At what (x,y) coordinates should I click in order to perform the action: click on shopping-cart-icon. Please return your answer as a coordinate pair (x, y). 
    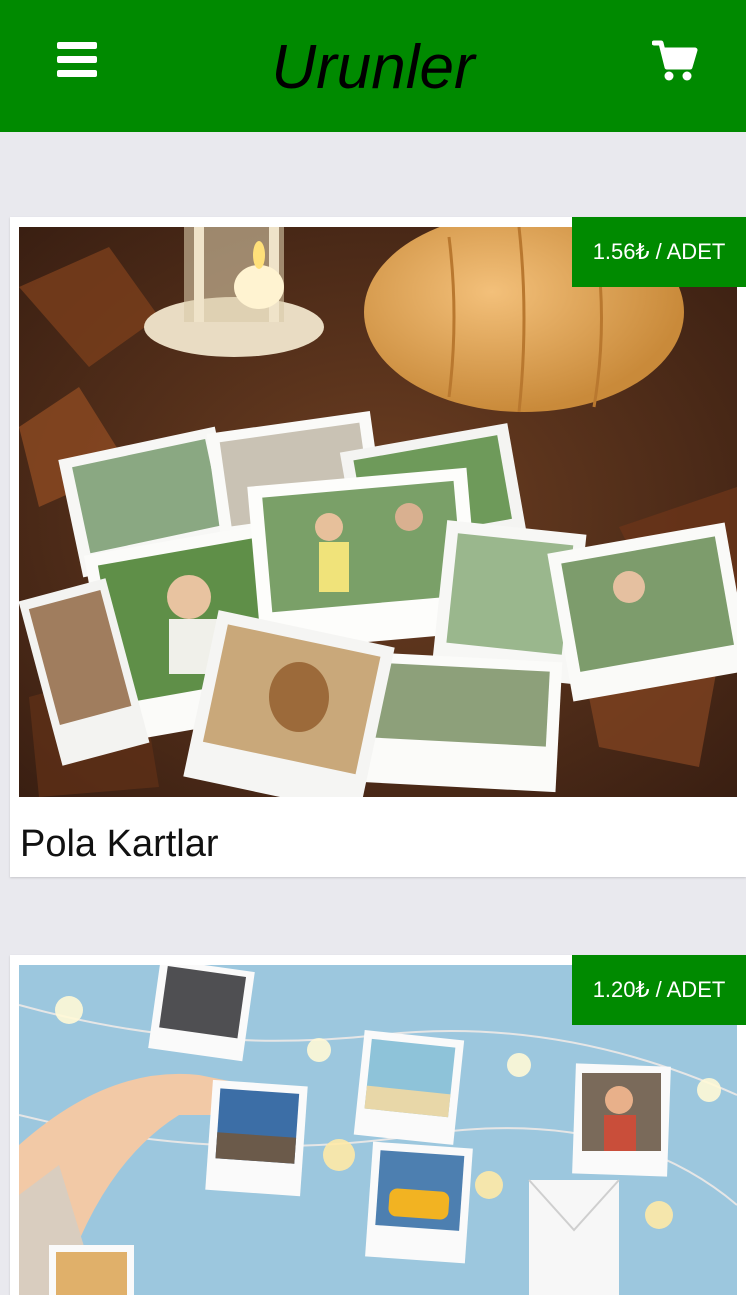
    Looking at the image, I should click on (674, 60).